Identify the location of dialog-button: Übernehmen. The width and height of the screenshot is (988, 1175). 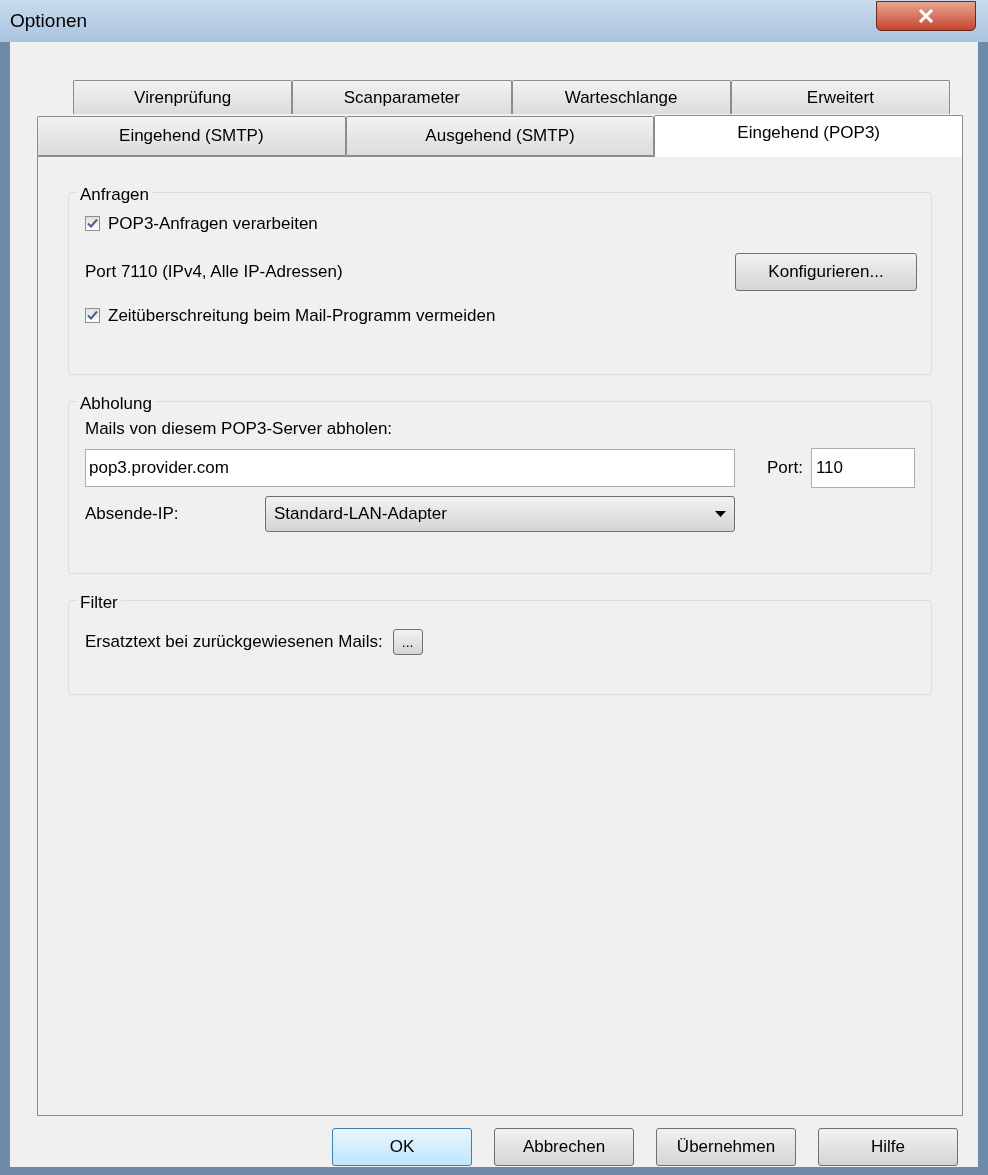
(726, 1147).